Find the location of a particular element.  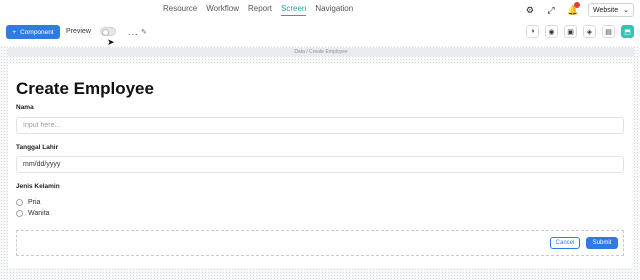

toolbar-right-icons: ◑ ◉ ▣ ◈ ▤ ⬒ is located at coordinates (580, 31).